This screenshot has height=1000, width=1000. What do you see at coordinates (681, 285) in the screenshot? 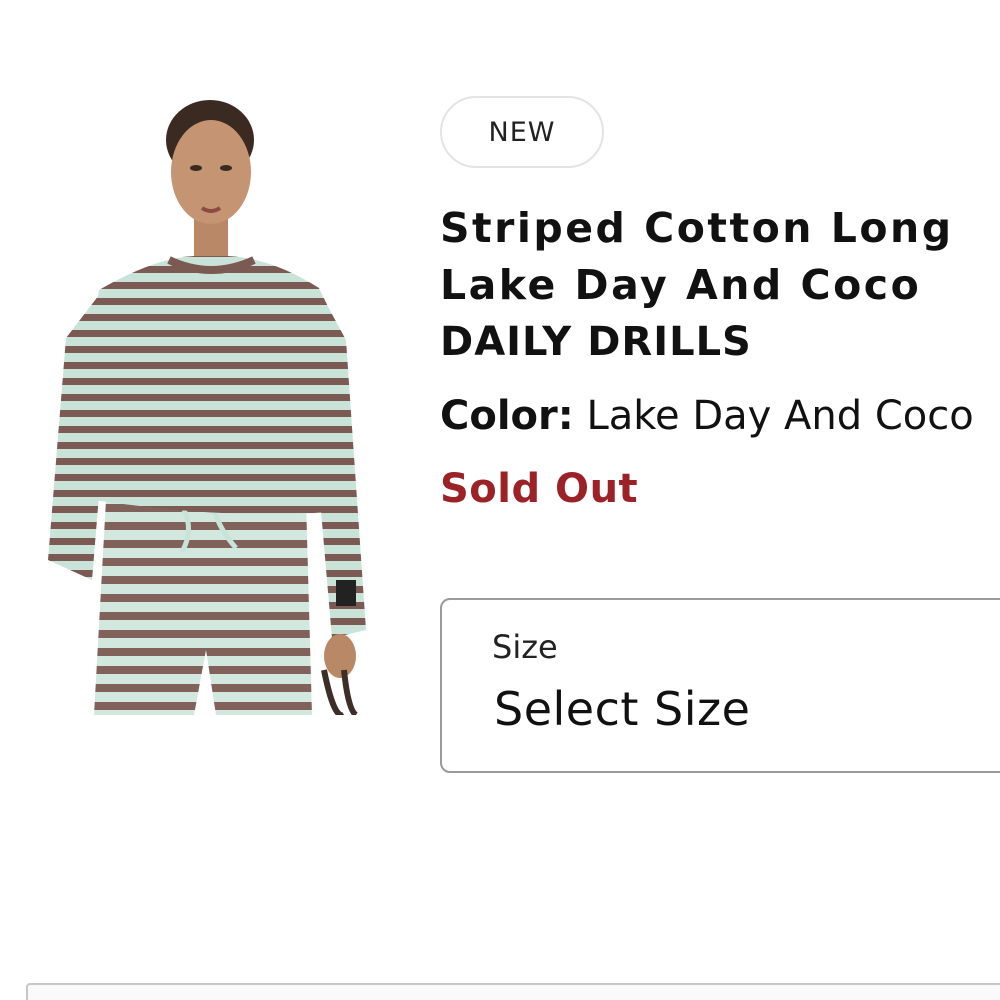
I see `product-title-line-2: Lake Day And Coco` at bounding box center [681, 285].